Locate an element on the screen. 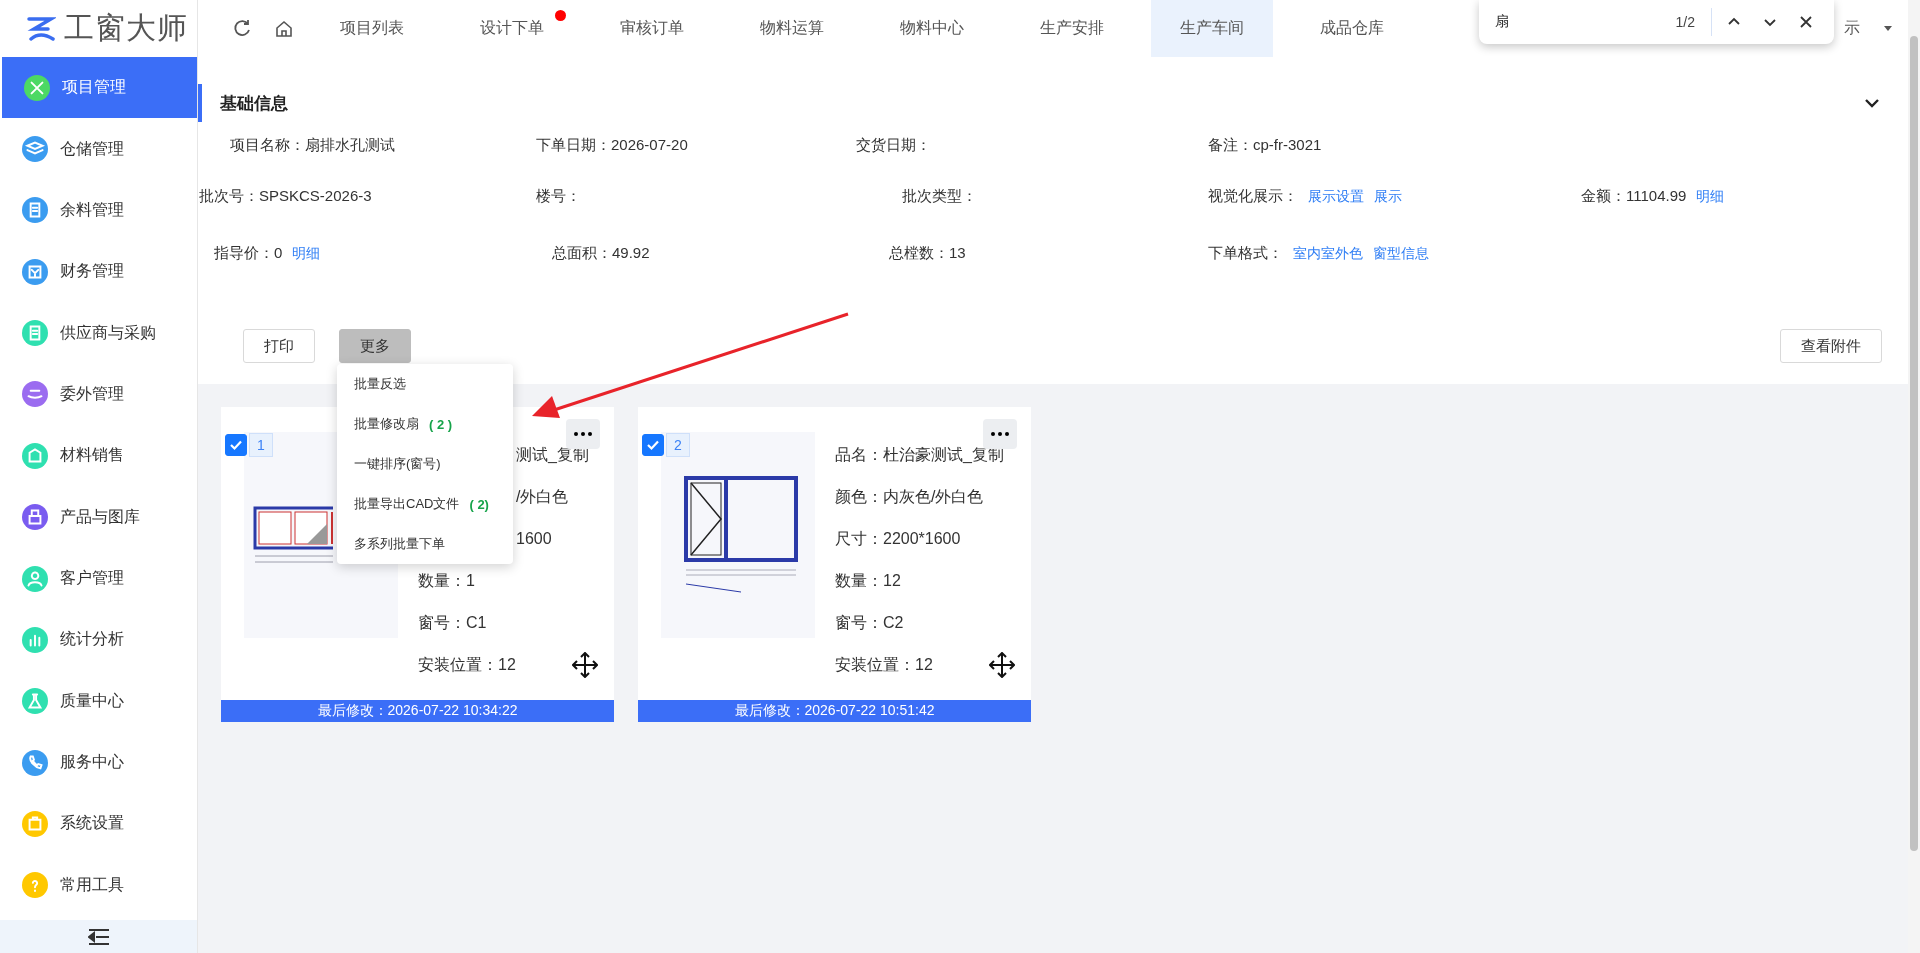 This screenshot has width=1920, height=953. card-detail: /外白色 is located at coordinates (542, 496).